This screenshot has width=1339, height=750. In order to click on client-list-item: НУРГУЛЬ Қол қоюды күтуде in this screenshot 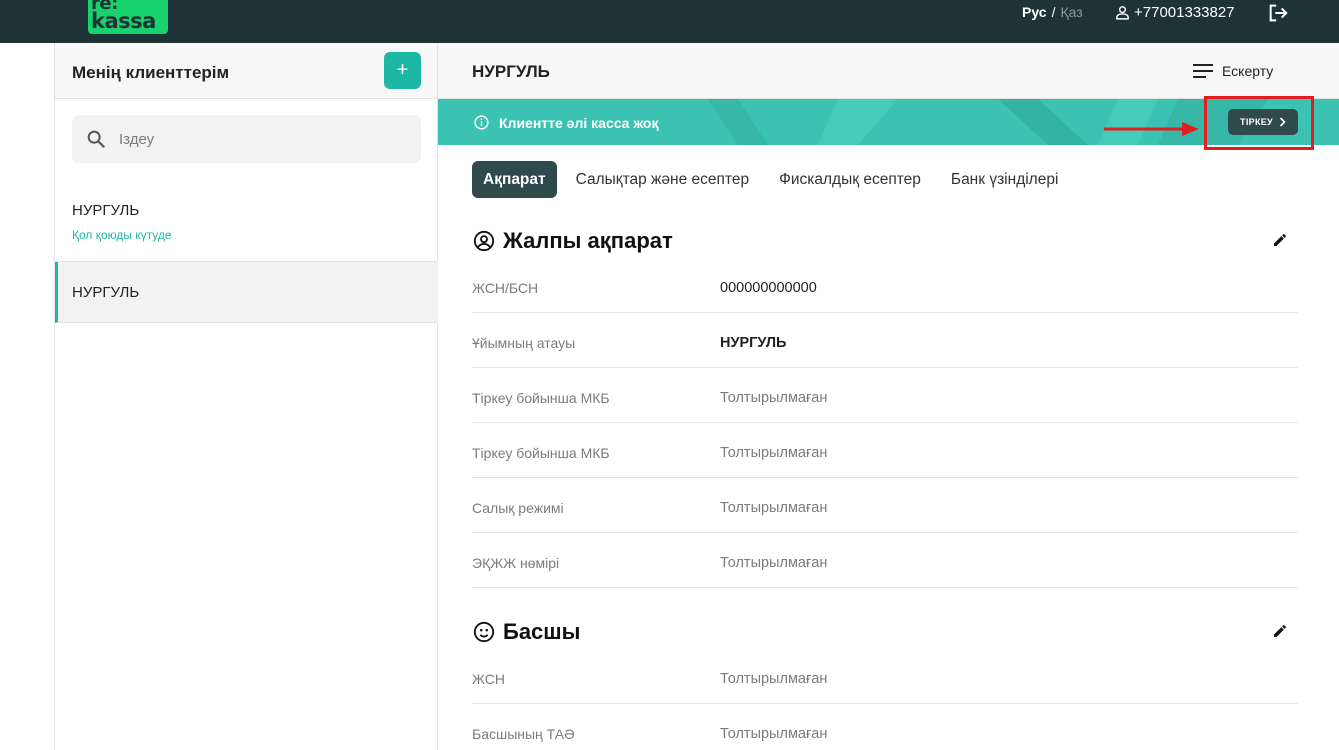, I will do `click(246, 224)`.